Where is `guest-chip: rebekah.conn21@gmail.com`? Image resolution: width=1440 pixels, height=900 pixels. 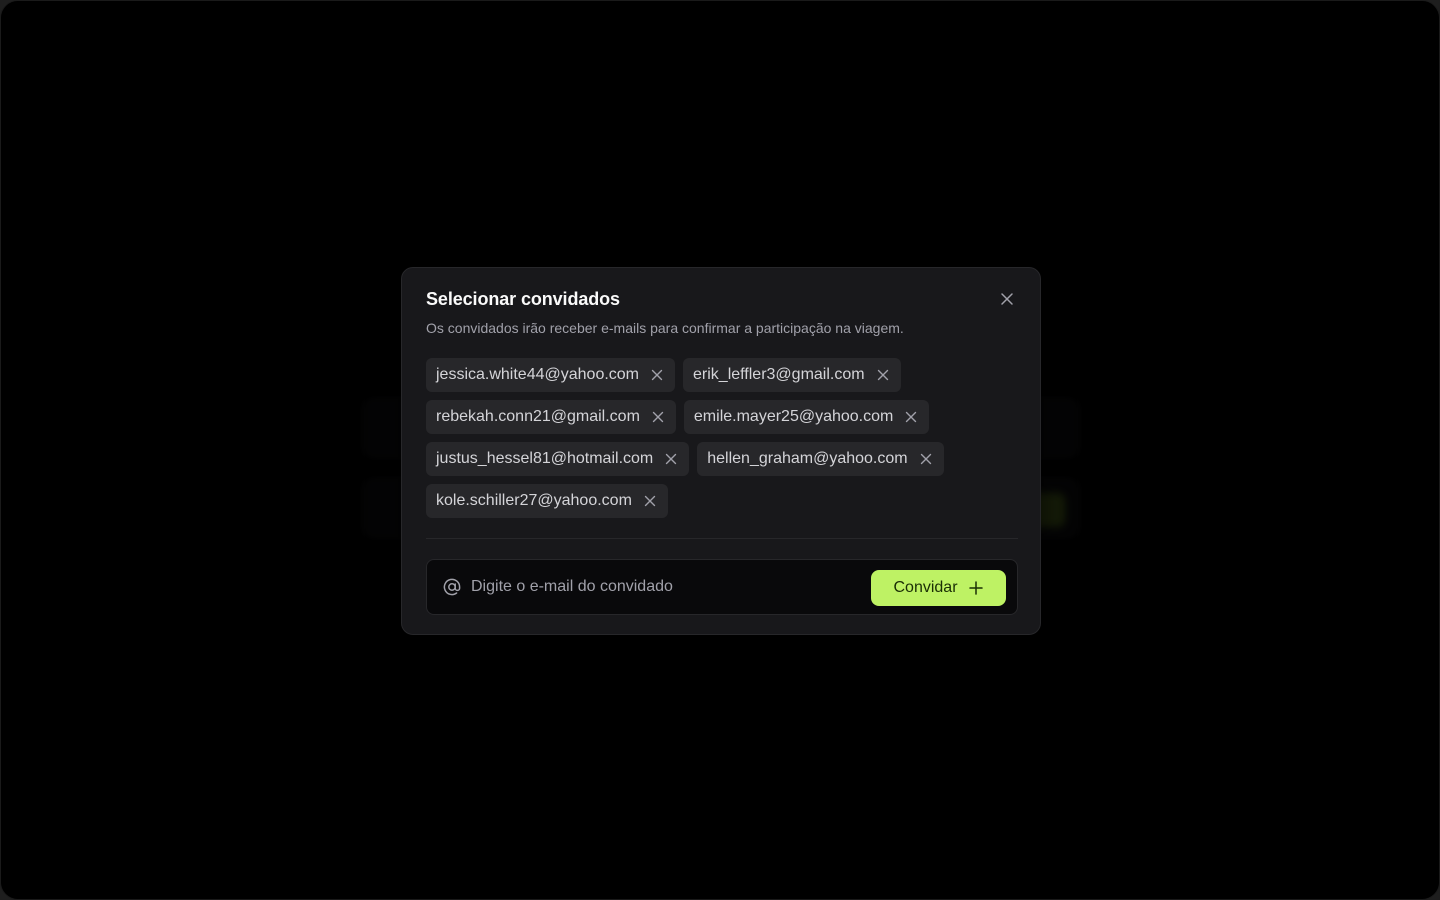
guest-chip: rebekah.conn21@gmail.com is located at coordinates (551, 417).